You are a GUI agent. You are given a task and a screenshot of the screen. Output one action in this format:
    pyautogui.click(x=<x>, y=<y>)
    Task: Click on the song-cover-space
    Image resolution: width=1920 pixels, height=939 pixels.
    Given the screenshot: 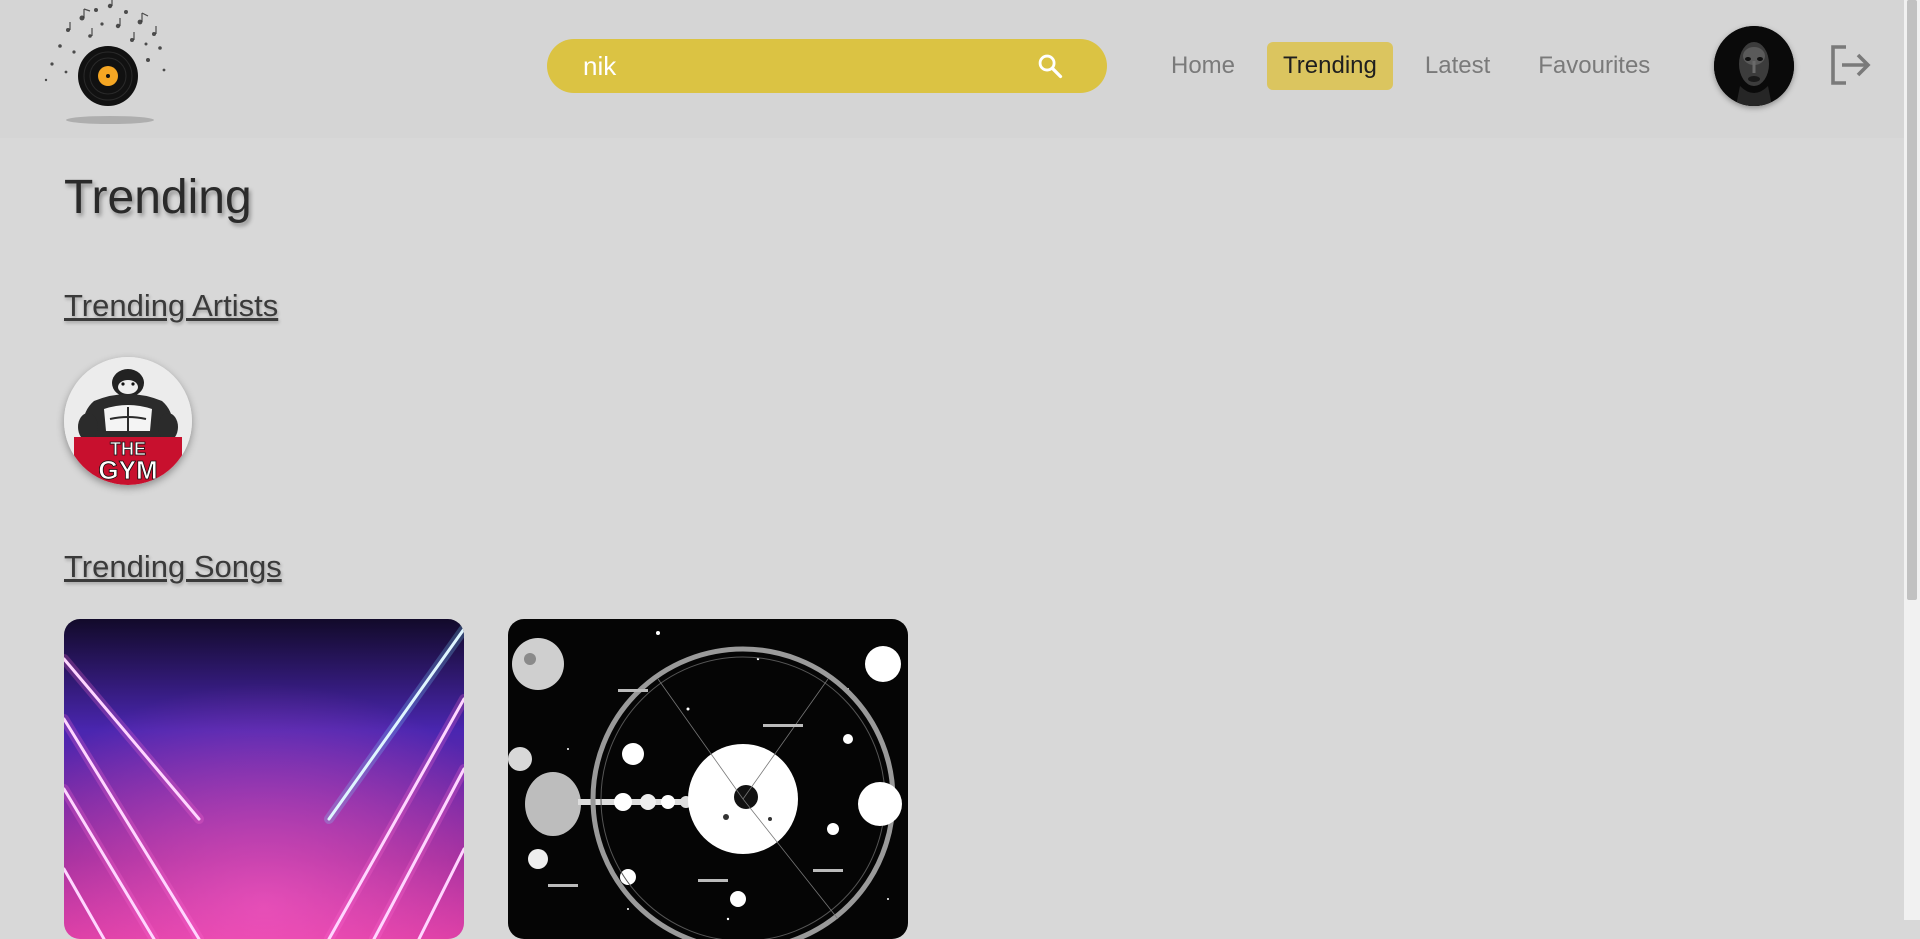 What is the action you would take?
    pyautogui.click(x=708, y=779)
    